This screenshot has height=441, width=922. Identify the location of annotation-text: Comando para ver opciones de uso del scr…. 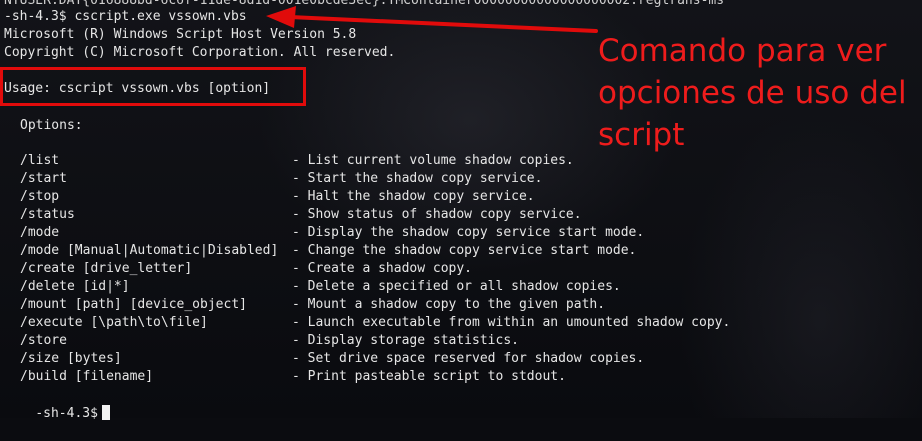
(752, 93).